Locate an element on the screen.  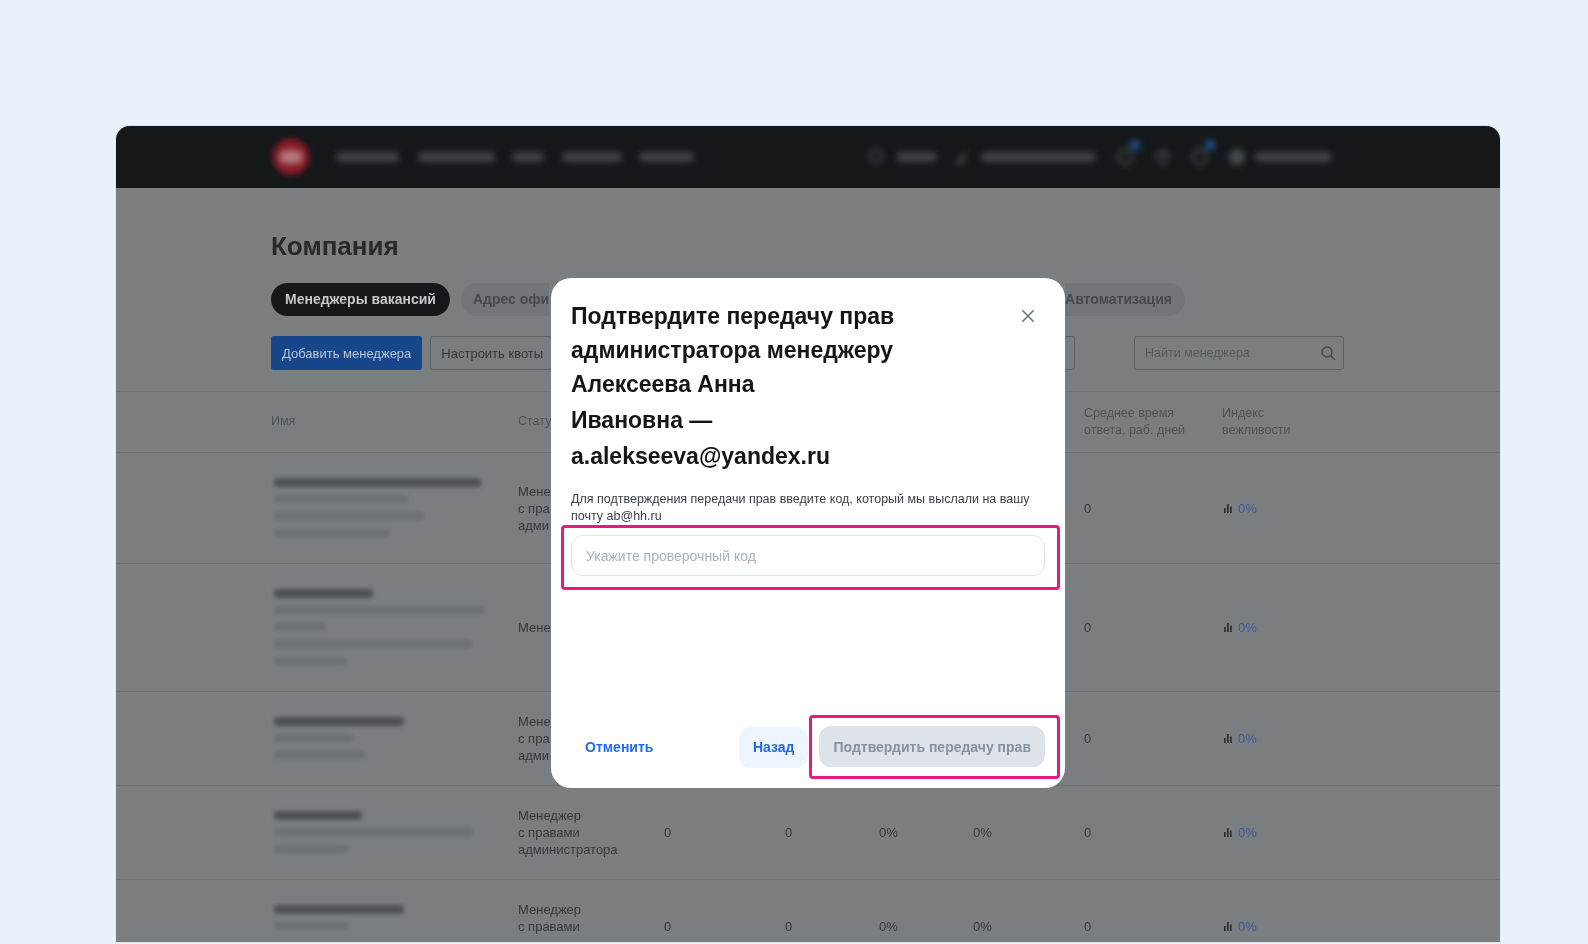
table-cell: Мене is located at coordinates (534, 627).